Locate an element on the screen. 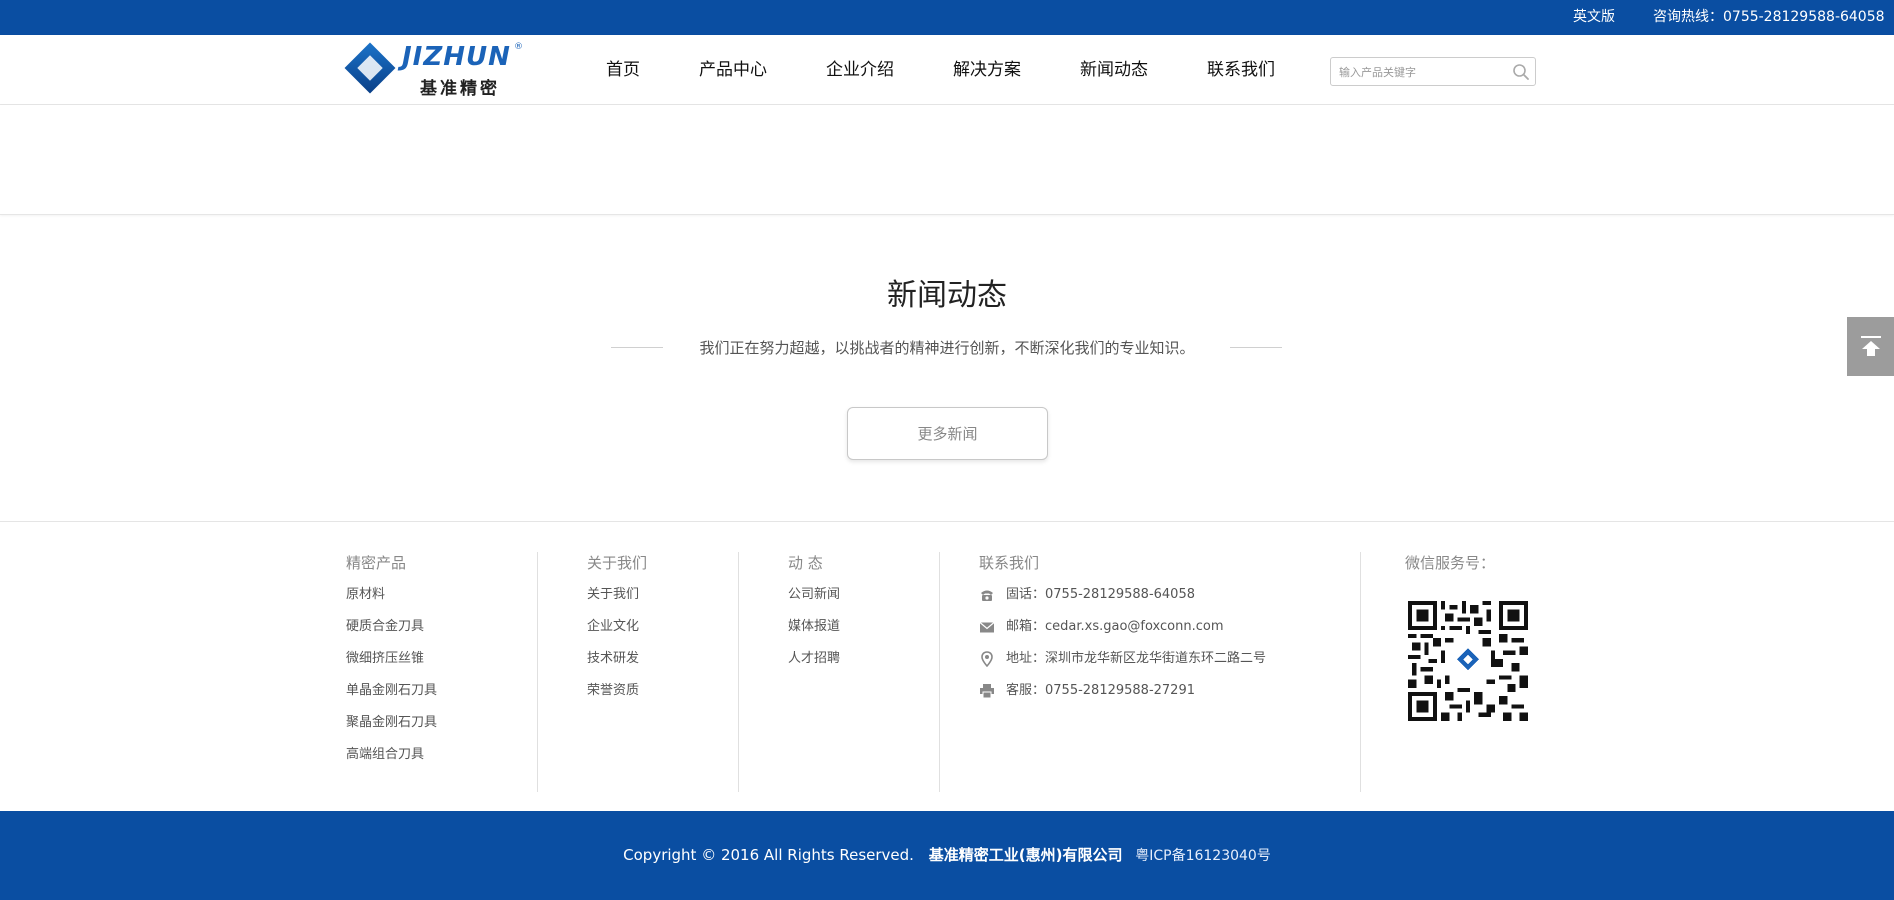 The width and height of the screenshot is (1894, 900). back-to-top-icon is located at coordinates (1871, 346).